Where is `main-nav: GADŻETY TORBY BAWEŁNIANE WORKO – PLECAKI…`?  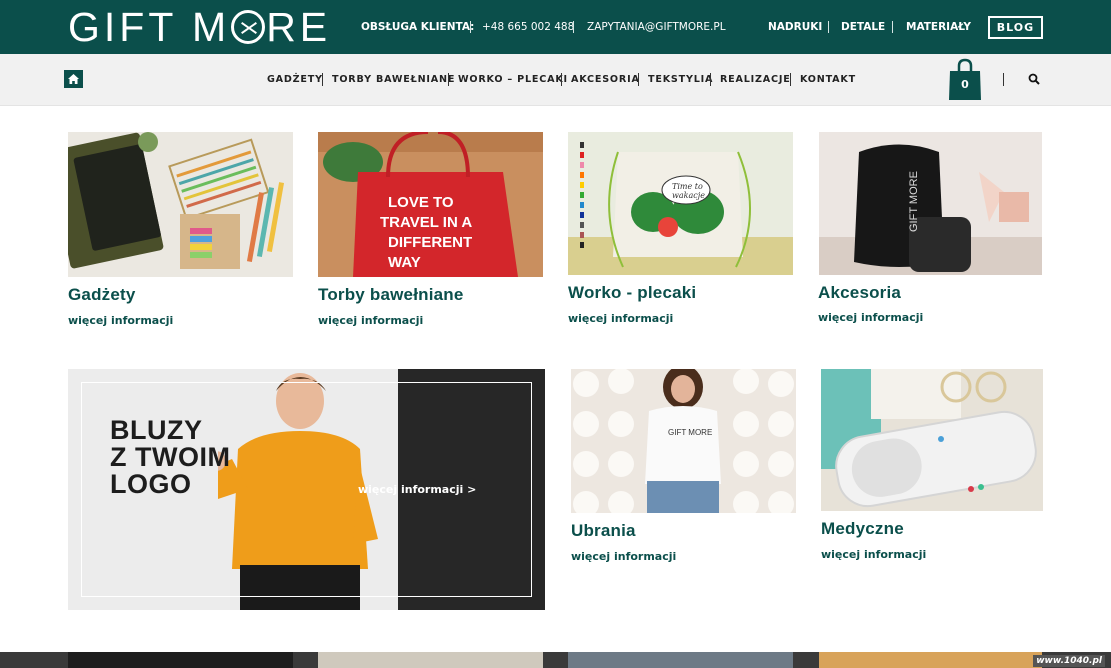 main-nav: GADŻETY TORBY BAWEŁNIANE WORKO – PLECAKI… is located at coordinates (555, 80).